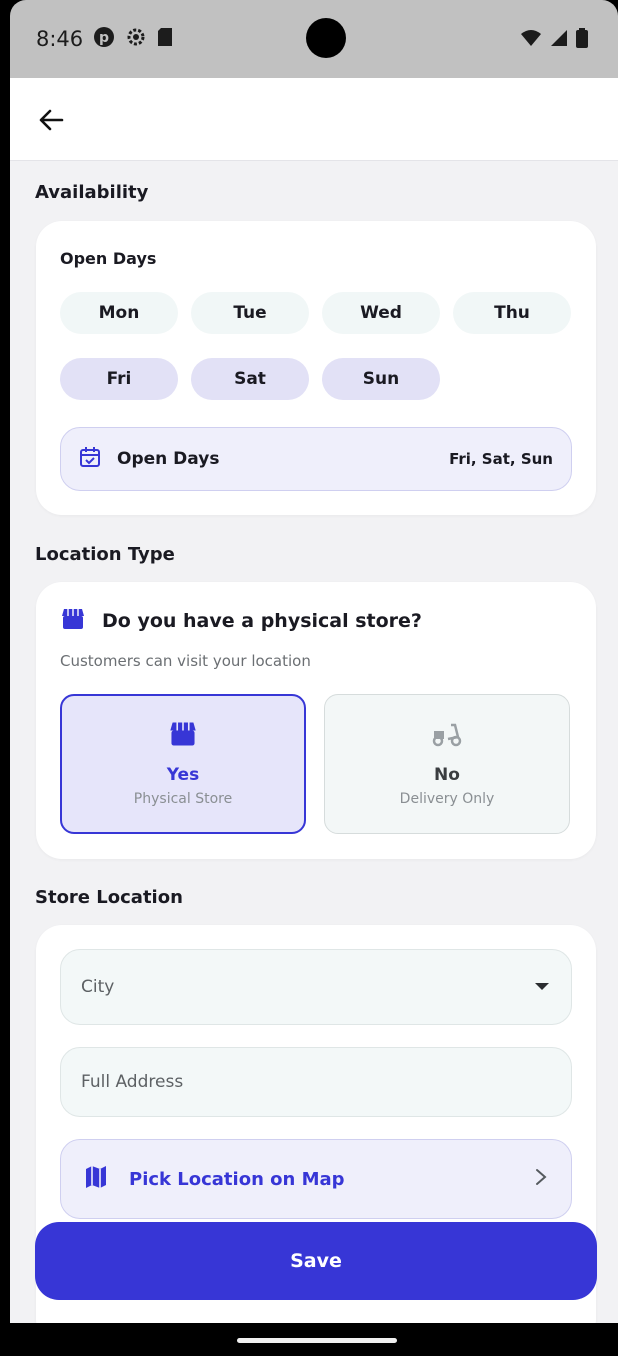 This screenshot has height=1356, width=618. I want to click on signal-icon, so click(559, 38).